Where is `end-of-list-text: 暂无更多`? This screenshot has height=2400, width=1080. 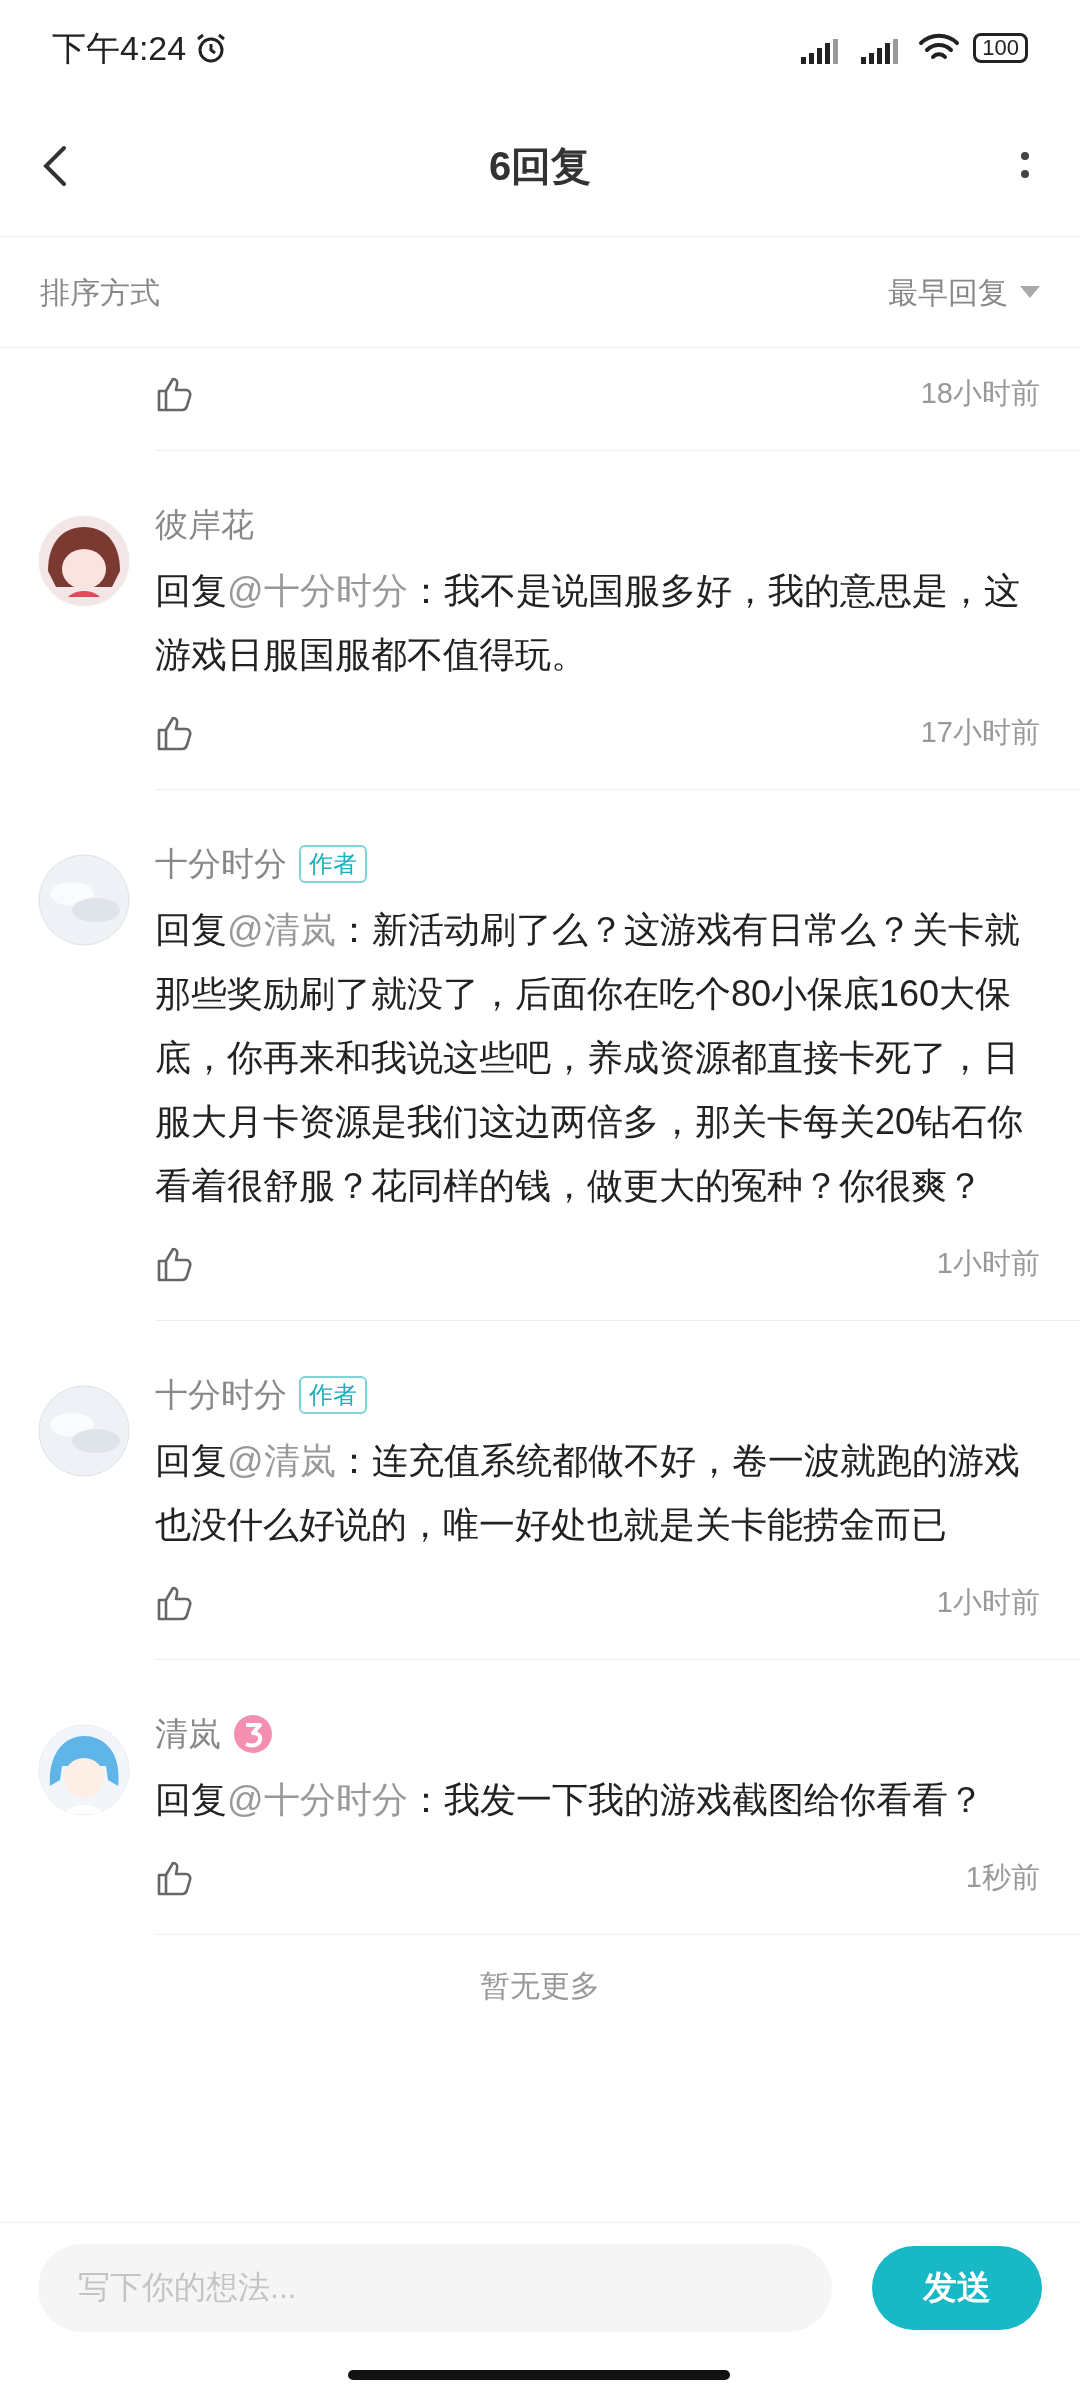 end-of-list-text: 暂无更多 is located at coordinates (540, 1986).